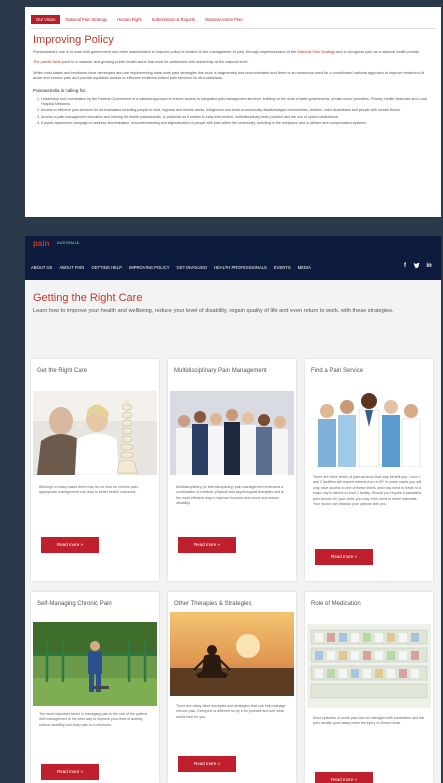 Image resolution: width=443 pixels, height=783 pixels. What do you see at coordinates (405, 266) in the screenshot?
I see `facebook-icon: f` at bounding box center [405, 266].